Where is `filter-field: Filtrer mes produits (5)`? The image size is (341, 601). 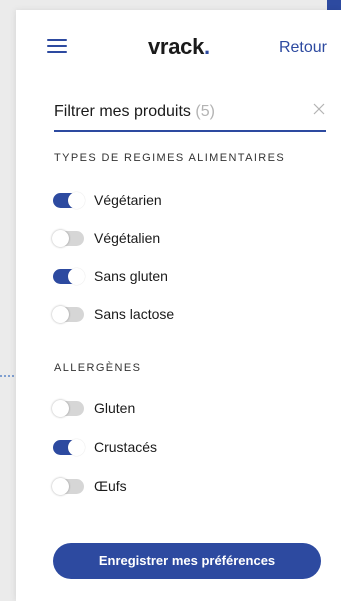
filter-field: Filtrer mes produits (5) is located at coordinates (190, 115).